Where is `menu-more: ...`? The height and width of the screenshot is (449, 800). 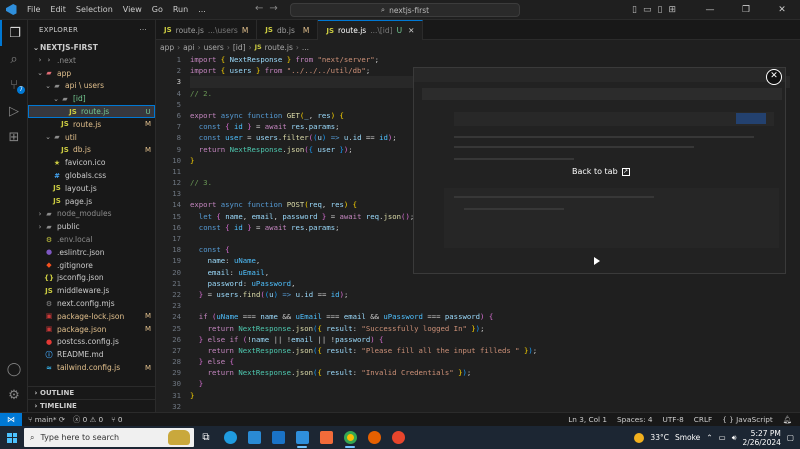
menu-more: ... is located at coordinates (202, 10).